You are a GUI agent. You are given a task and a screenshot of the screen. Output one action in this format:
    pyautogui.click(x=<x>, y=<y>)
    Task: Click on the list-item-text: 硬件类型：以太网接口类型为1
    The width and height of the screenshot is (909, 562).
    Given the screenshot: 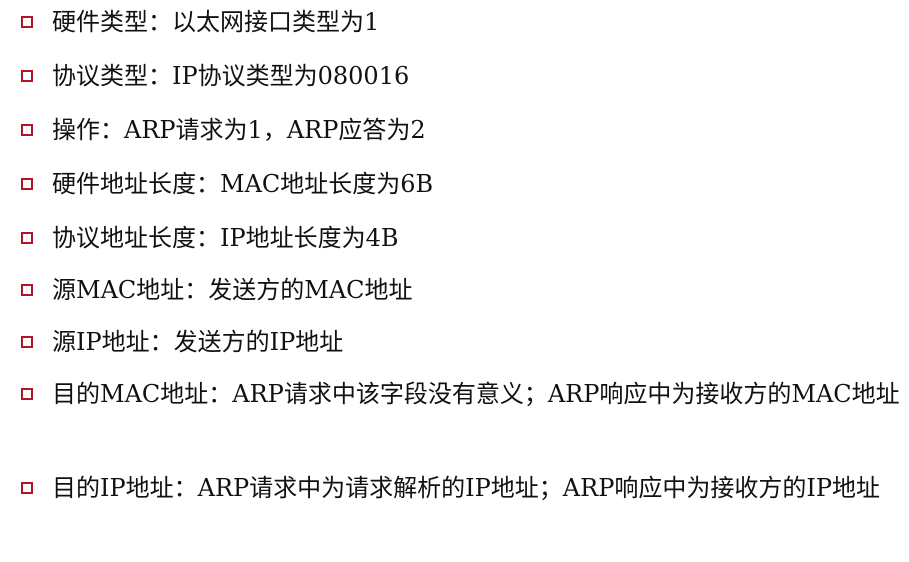 What is the action you would take?
    pyautogui.click(x=216, y=22)
    